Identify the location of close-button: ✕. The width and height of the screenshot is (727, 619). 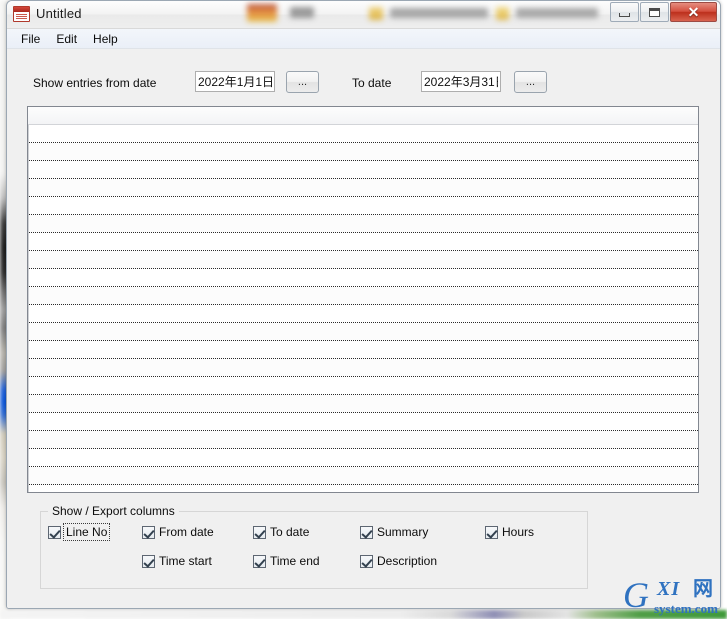
(693, 12).